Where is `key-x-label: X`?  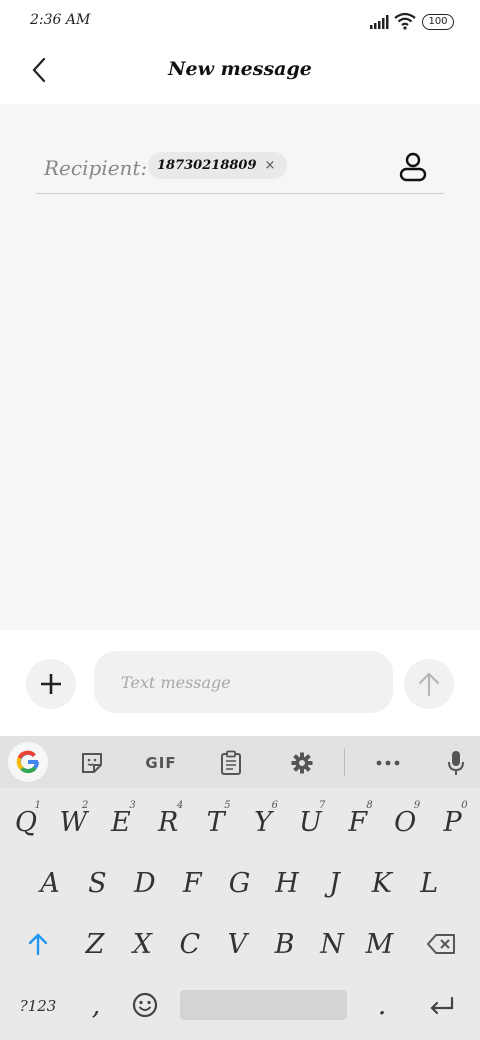
key-x-label: X is located at coordinates (142, 944).